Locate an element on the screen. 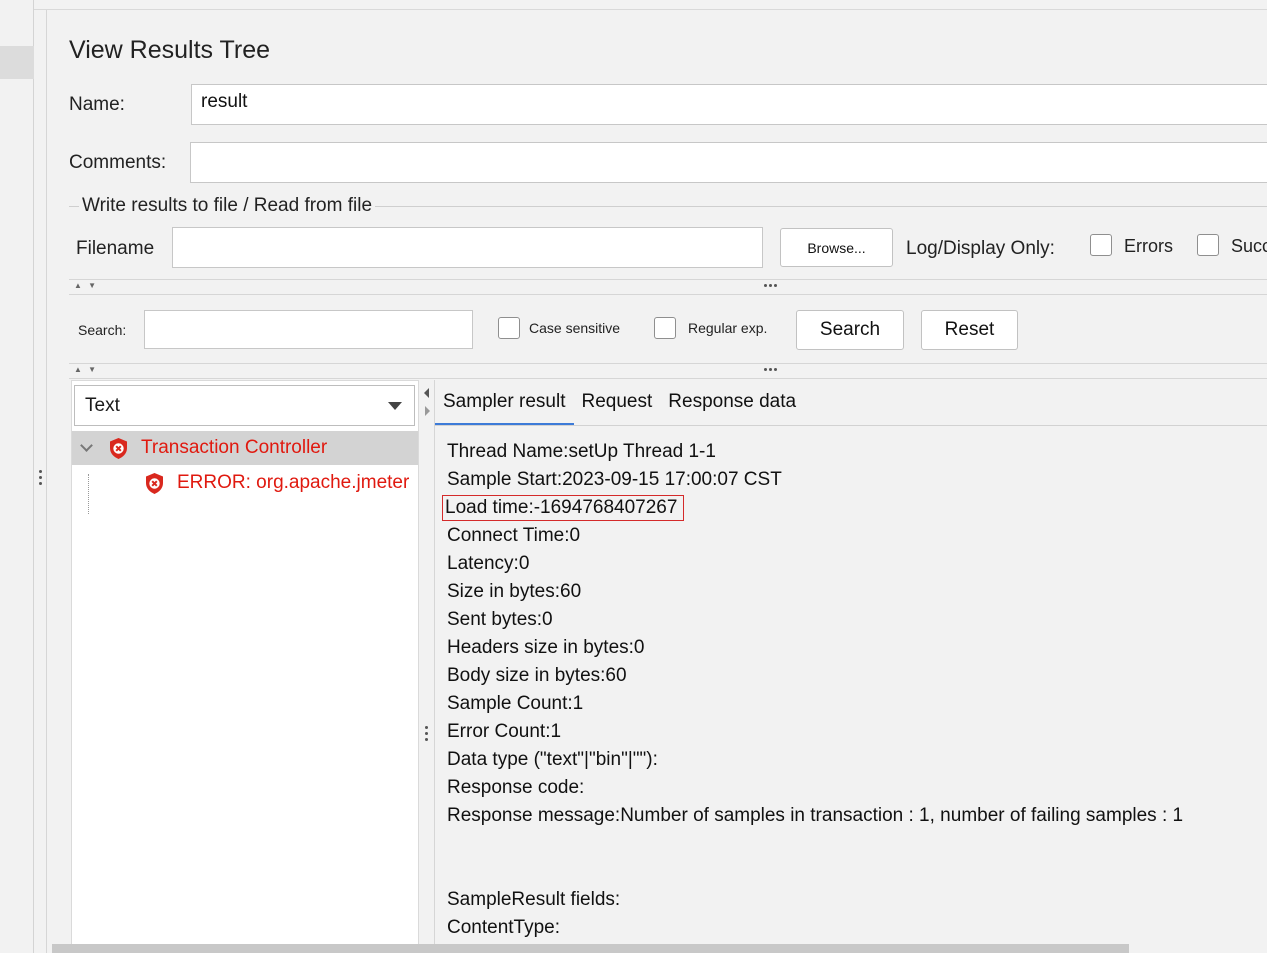 Image resolution: width=1267 pixels, height=953 pixels. result-line: Data type ("text"|"bin"|""): is located at coordinates (552, 759).